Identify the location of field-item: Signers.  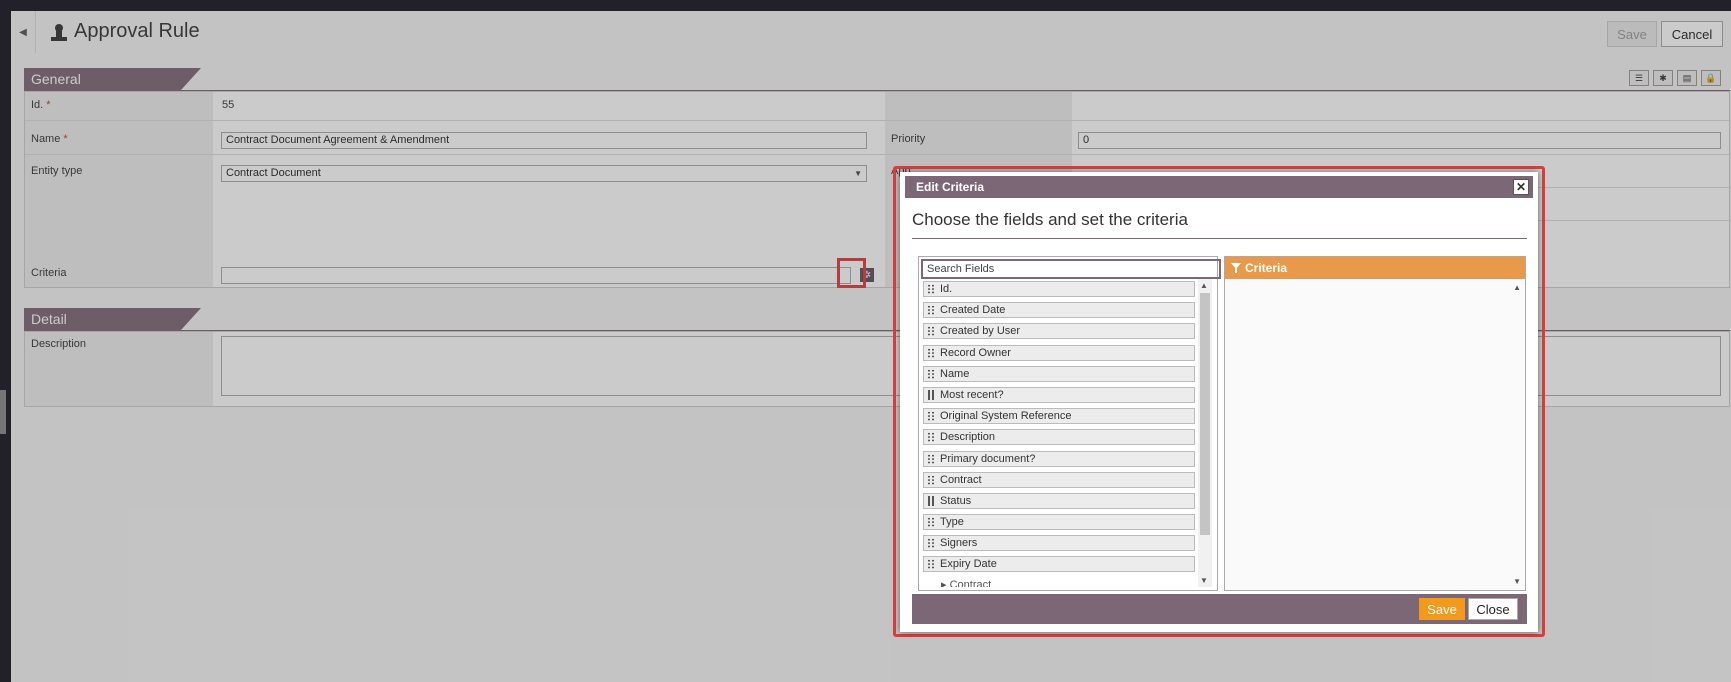
(1059, 543).